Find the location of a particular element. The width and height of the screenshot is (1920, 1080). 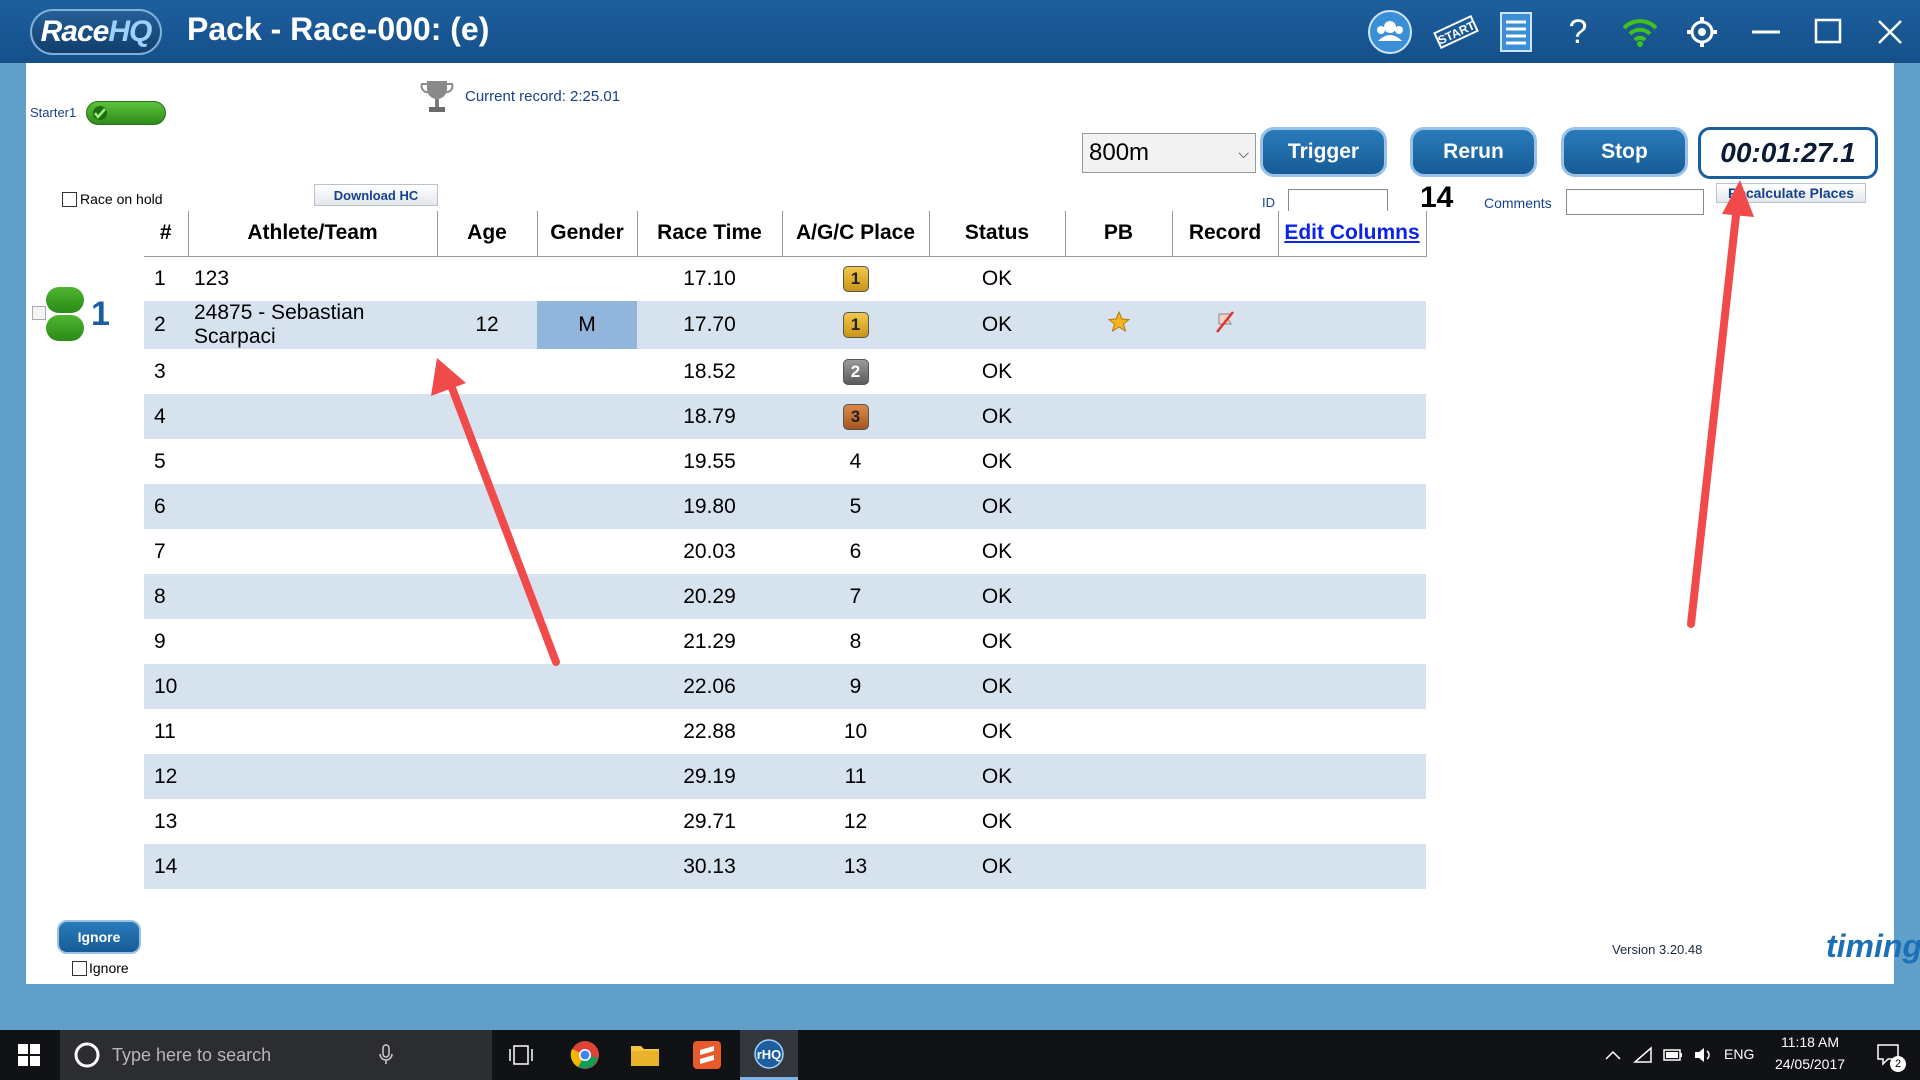

race-on-hold: Race on hold is located at coordinates (112, 199).